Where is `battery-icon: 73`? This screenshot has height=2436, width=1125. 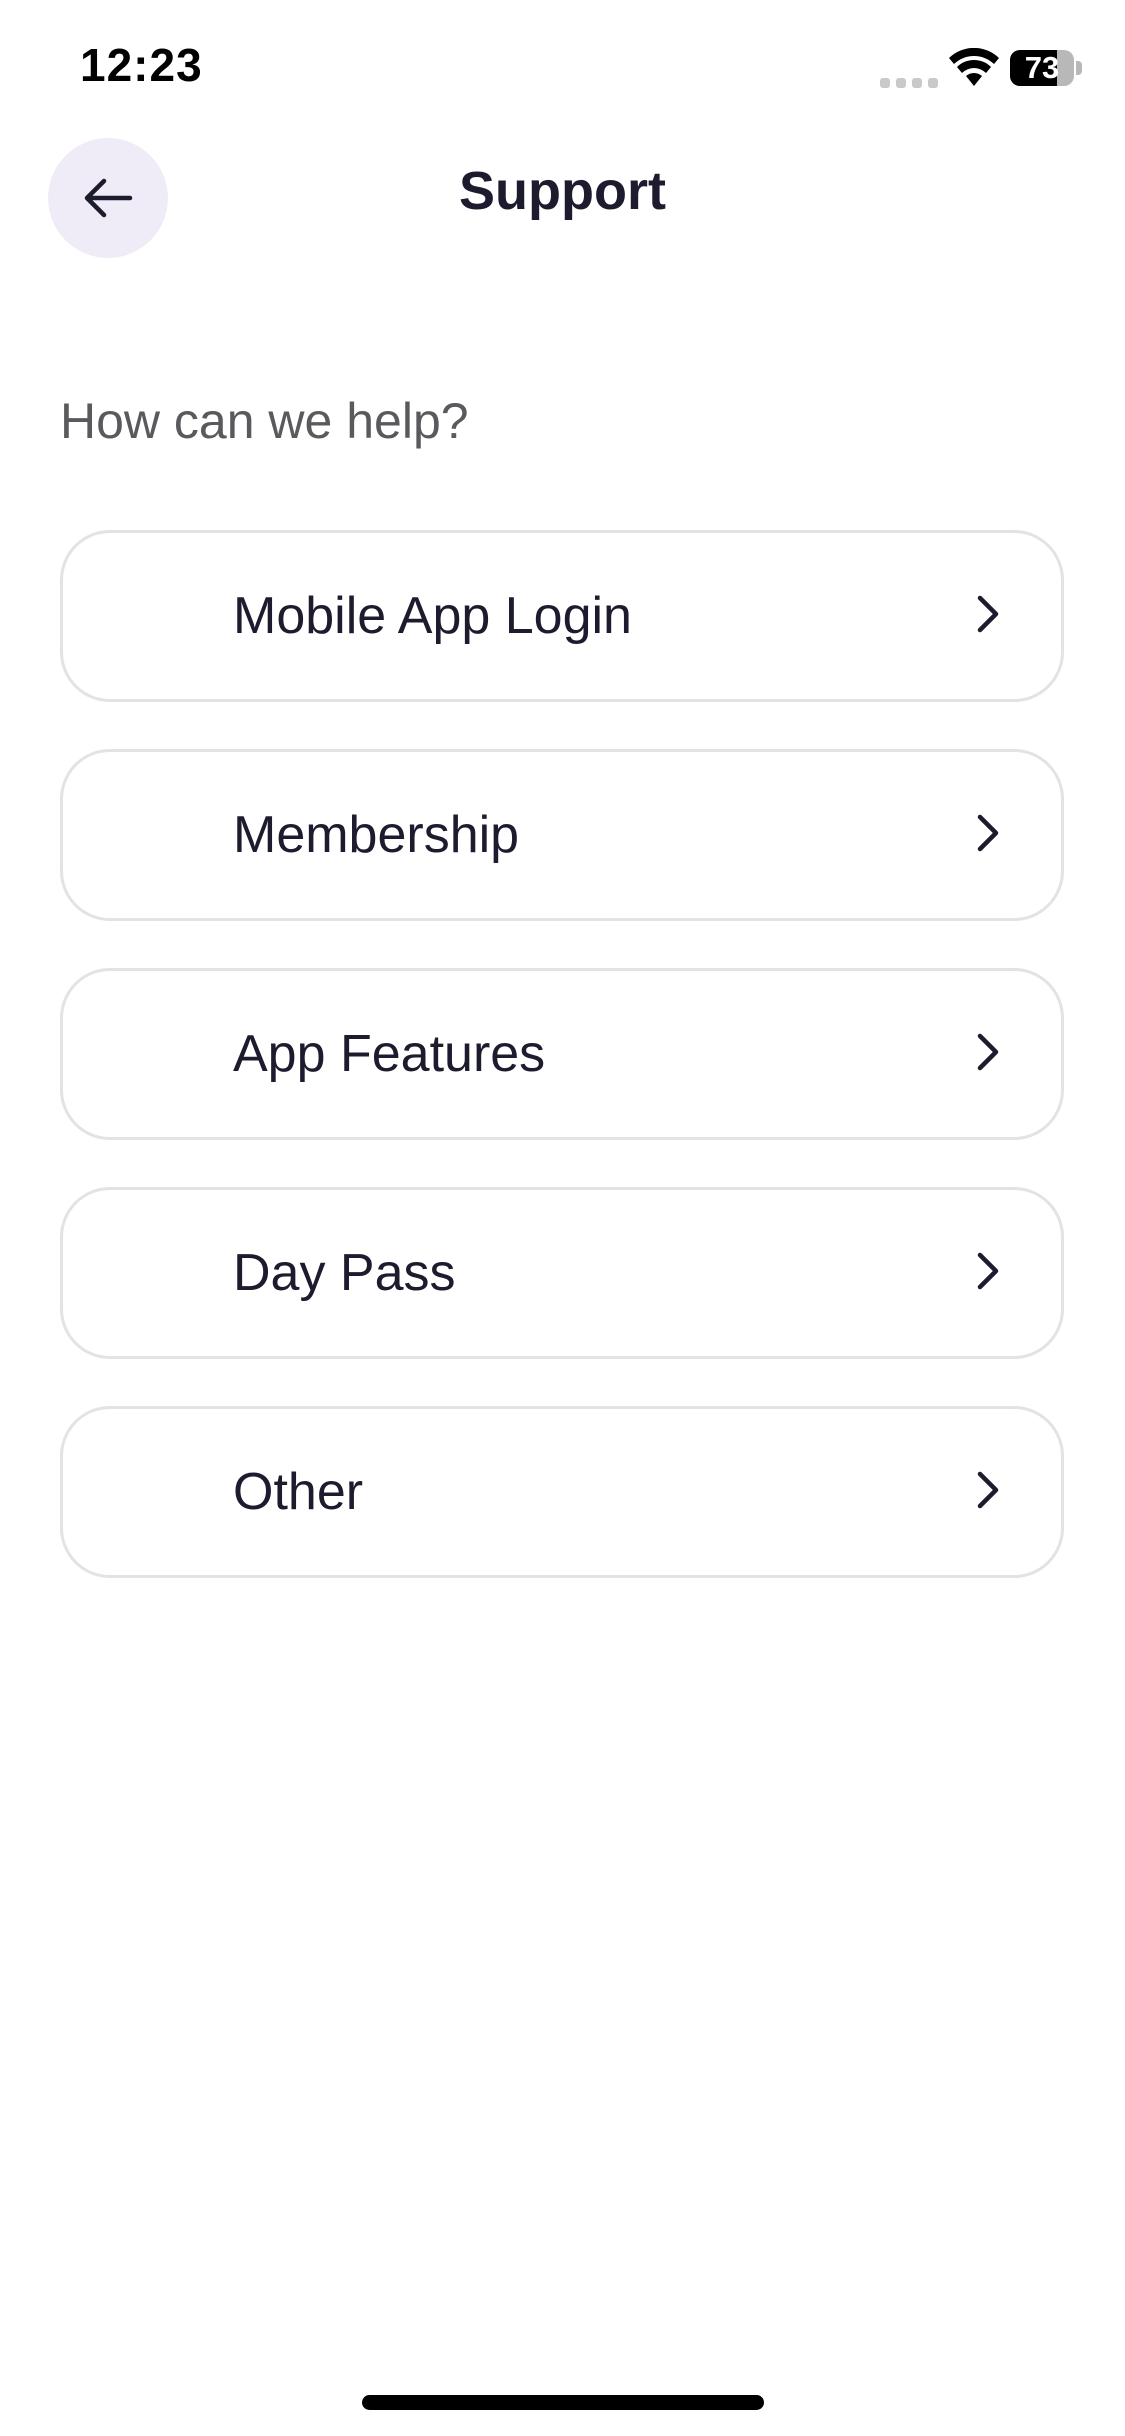 battery-icon: 73 is located at coordinates (1042, 68).